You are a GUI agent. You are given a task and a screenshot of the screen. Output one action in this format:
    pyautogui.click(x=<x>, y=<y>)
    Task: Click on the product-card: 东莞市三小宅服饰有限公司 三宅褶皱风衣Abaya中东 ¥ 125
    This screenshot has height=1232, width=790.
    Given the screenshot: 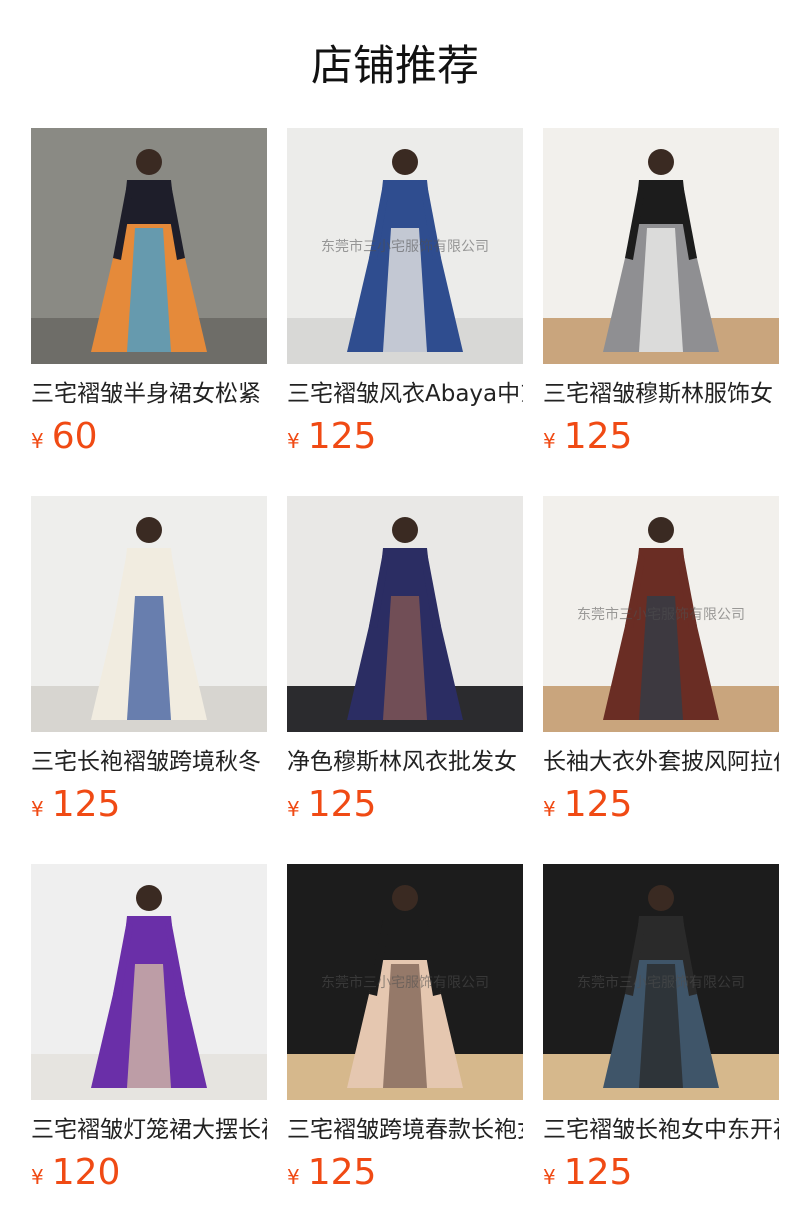 What is the action you would take?
    pyautogui.click(x=405, y=304)
    